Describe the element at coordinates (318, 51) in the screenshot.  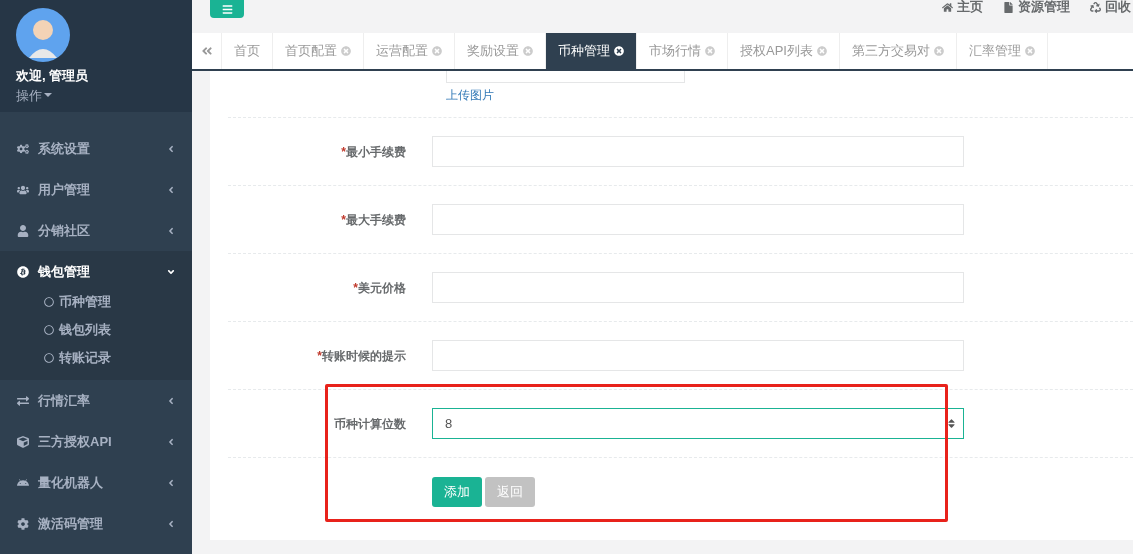
I see `tab: 首页配置` at that location.